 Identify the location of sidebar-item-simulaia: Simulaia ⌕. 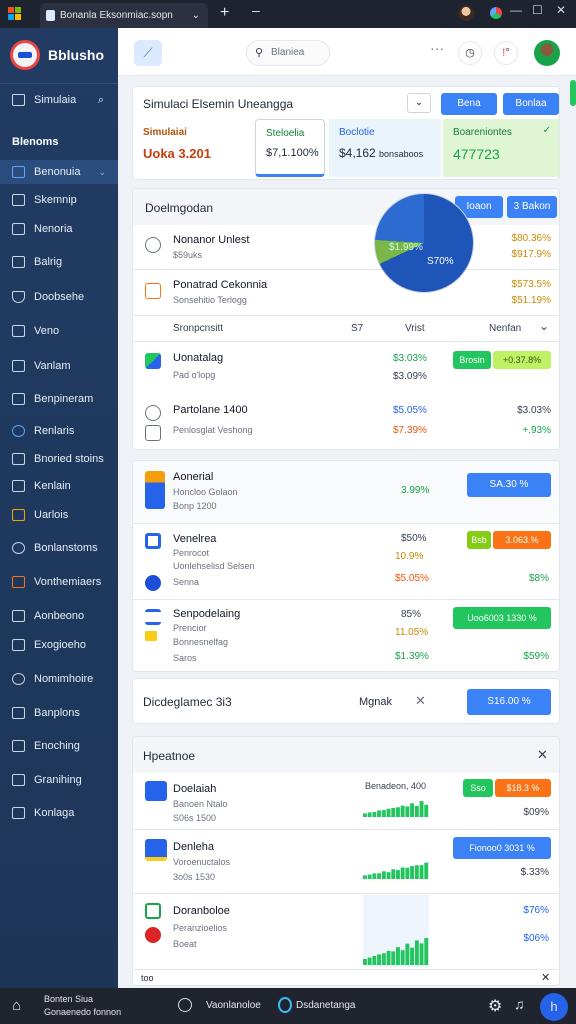
(59, 100).